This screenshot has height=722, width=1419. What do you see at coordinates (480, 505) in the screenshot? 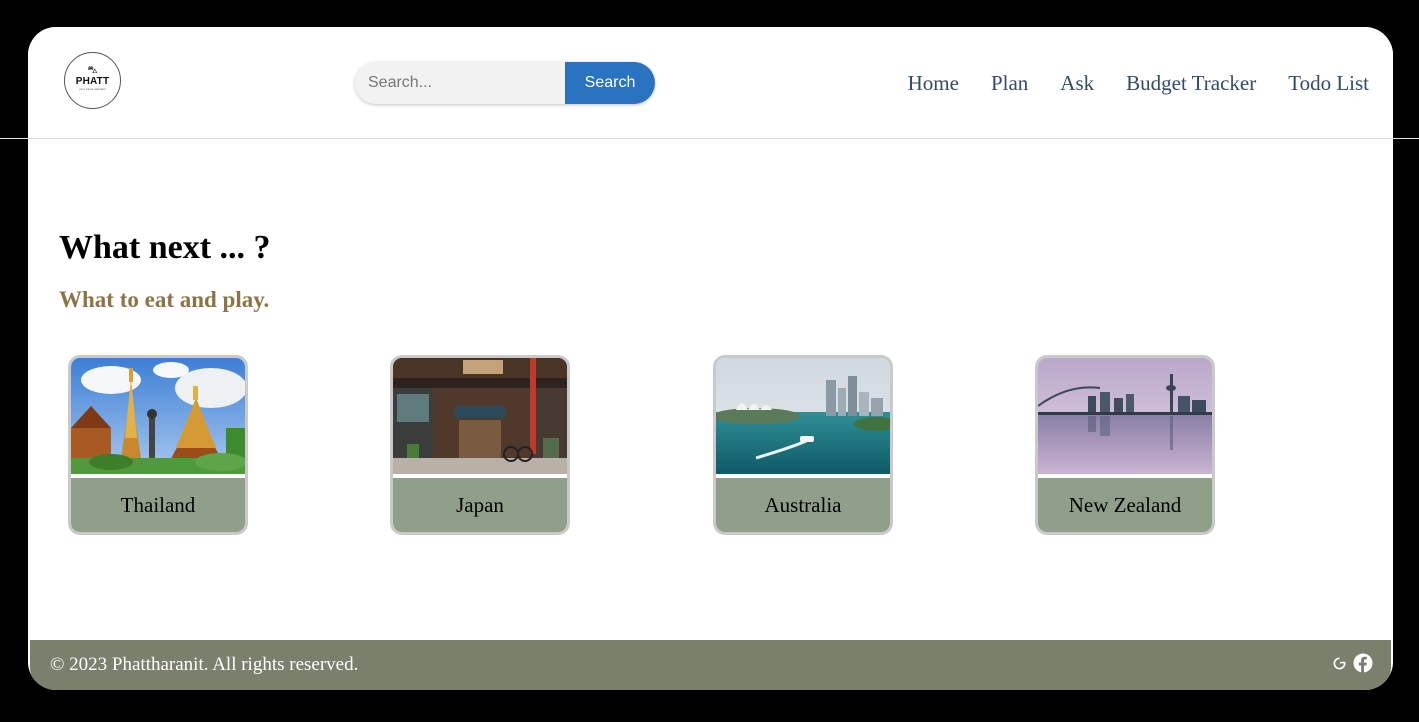
I see `destination-label: Japan` at bounding box center [480, 505].